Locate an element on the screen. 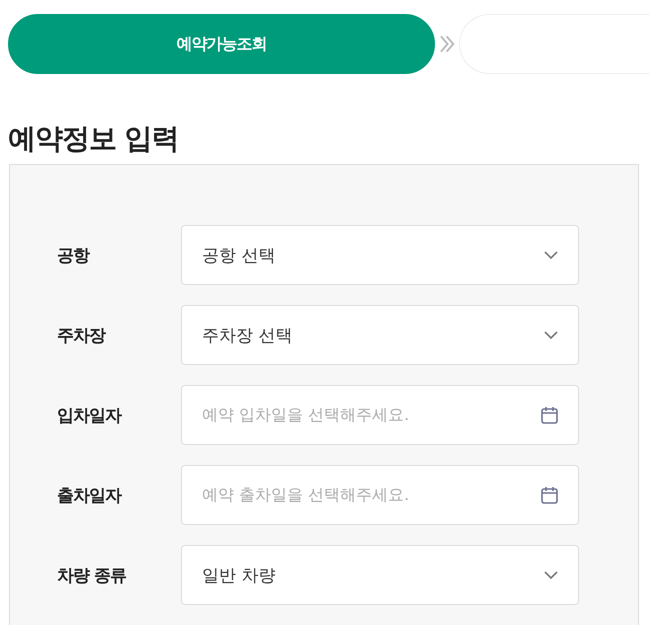 The width and height of the screenshot is (649, 625). select-dropdown: 주차장 선택 is located at coordinates (380, 335).